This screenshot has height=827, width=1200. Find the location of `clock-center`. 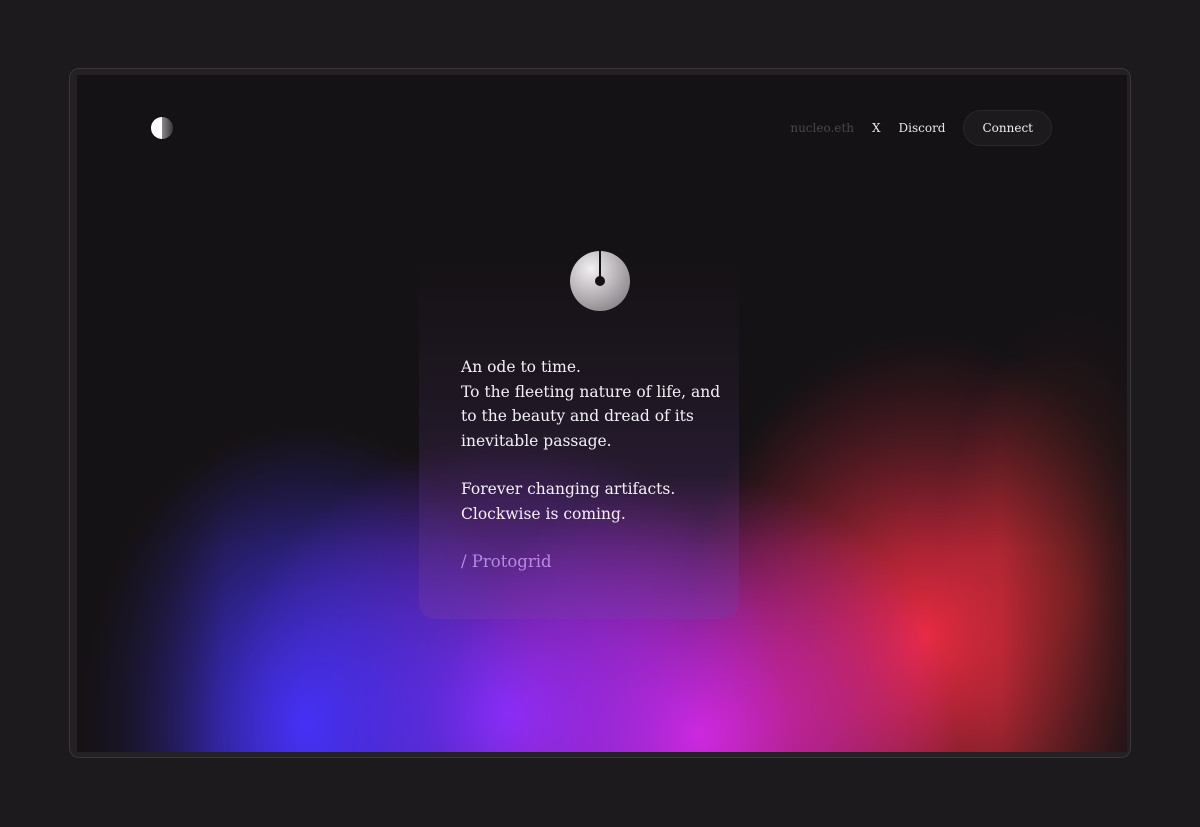

clock-center is located at coordinates (600, 281).